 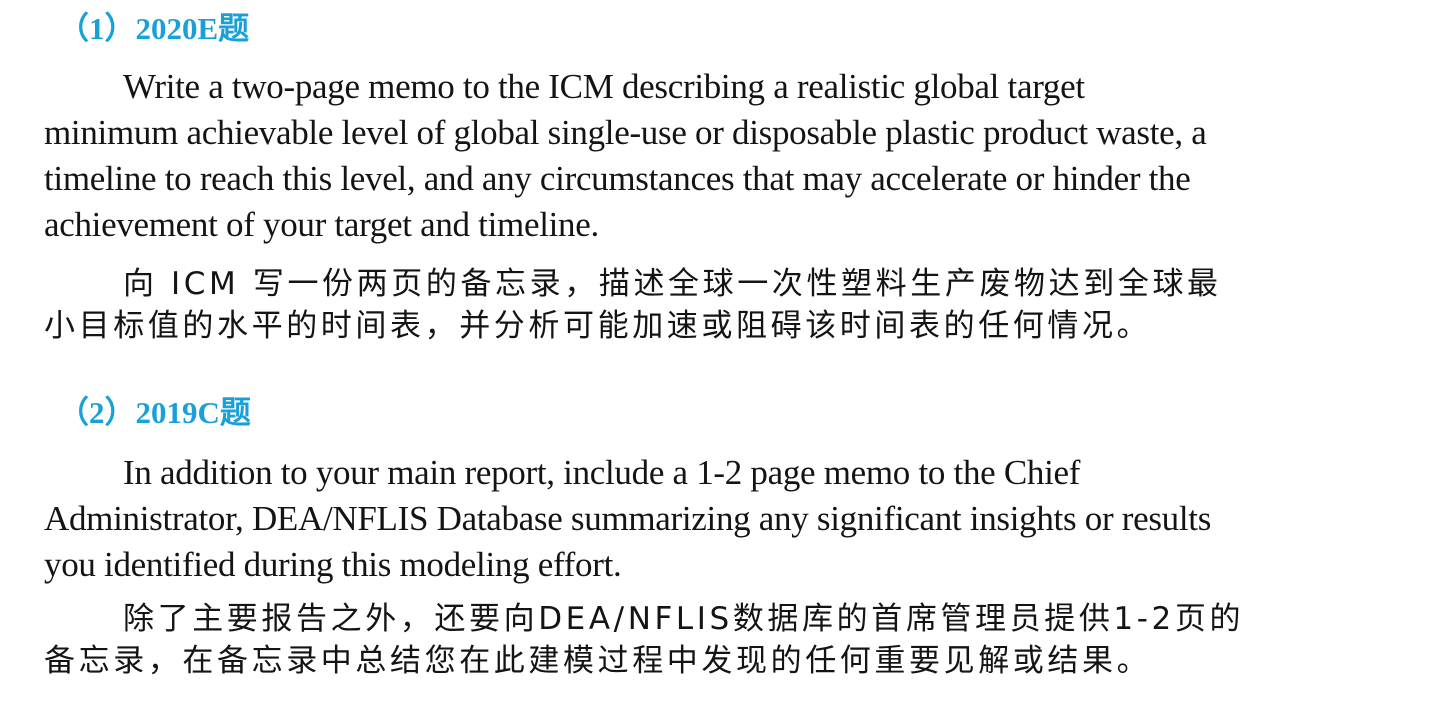 What do you see at coordinates (598, 661) in the screenshot?
I see `section-2-chinese-line: 备忘录，在备忘录中总结您在此建模过程中发现的任何重要见解或结果。` at bounding box center [598, 661].